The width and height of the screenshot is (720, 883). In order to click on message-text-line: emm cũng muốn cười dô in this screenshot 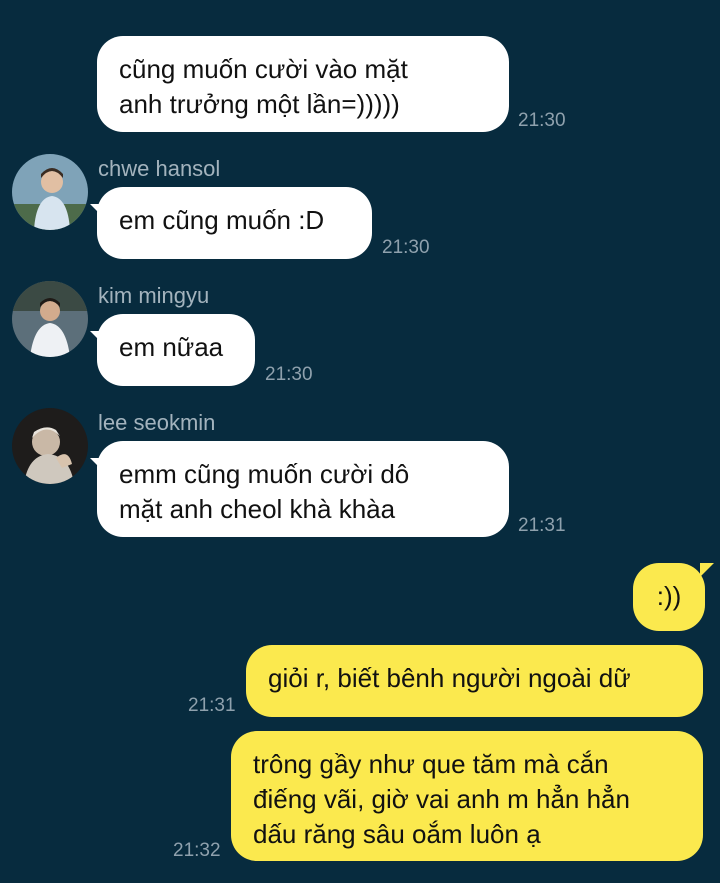, I will do `click(264, 474)`.